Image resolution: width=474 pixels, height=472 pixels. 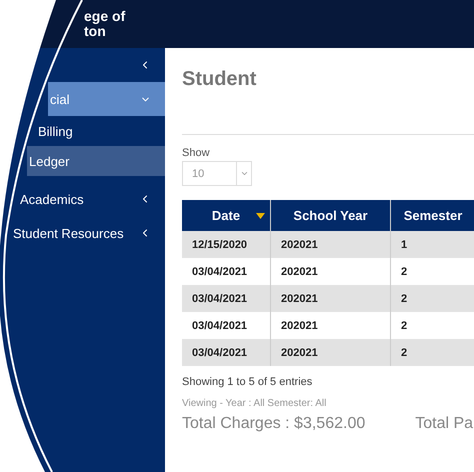 What do you see at coordinates (432, 244) in the screenshot?
I see `table-cell: 1` at bounding box center [432, 244].